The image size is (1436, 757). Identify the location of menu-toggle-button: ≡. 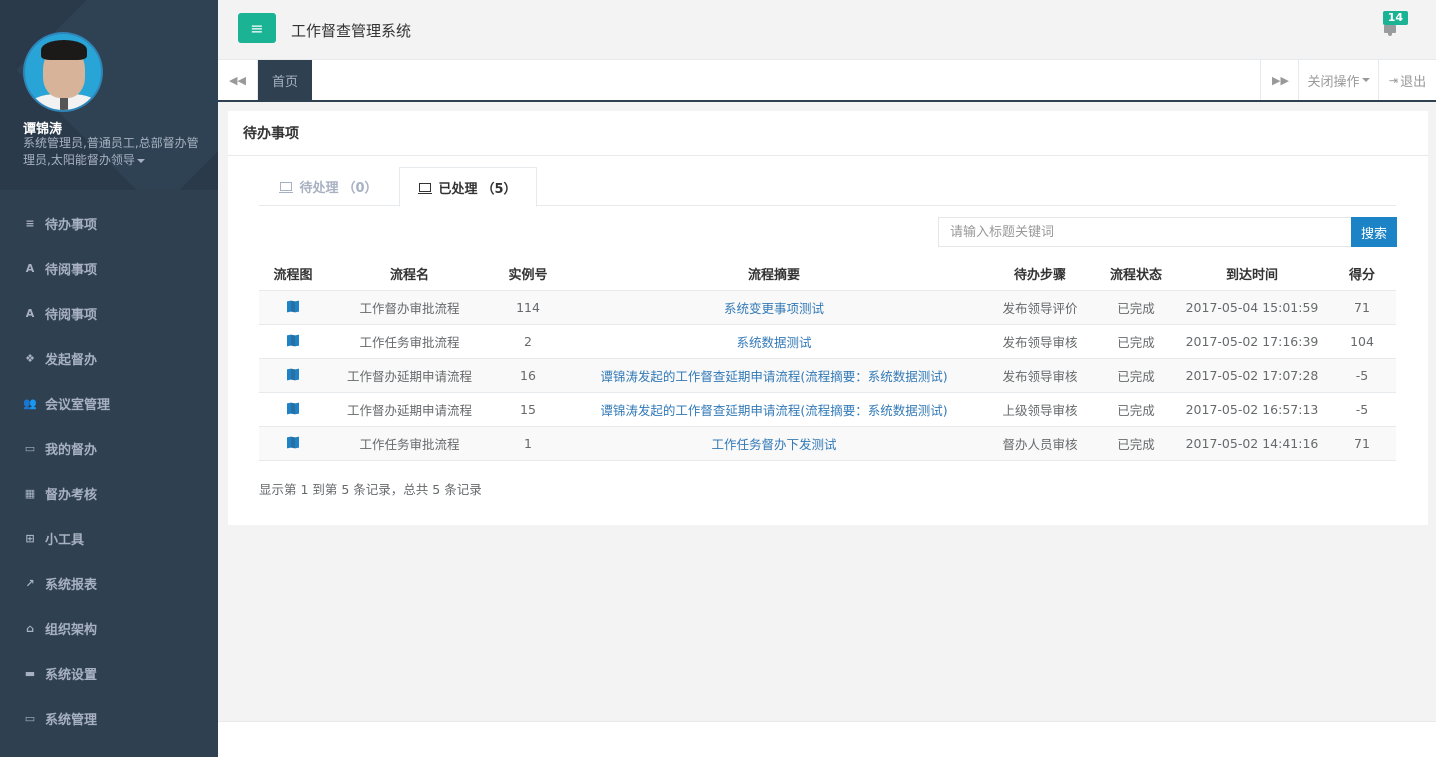
(257, 28).